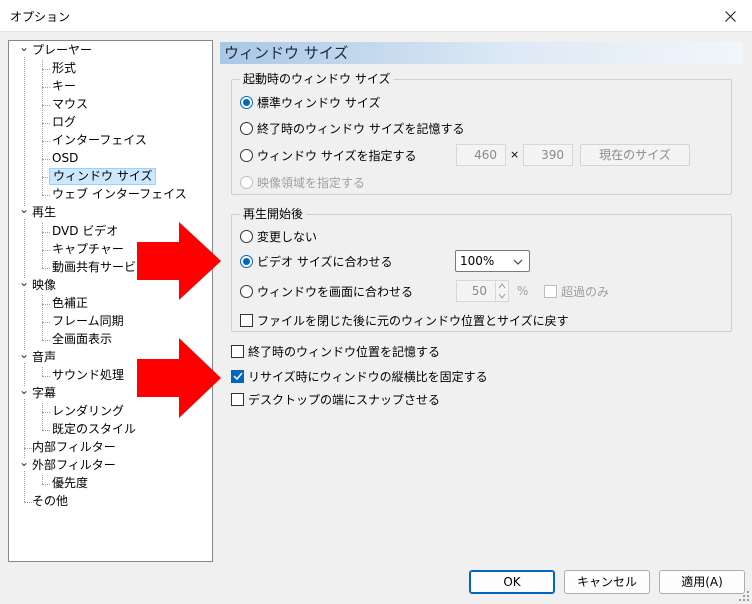 The width and height of the screenshot is (752, 604). Describe the element at coordinates (74, 447) in the screenshot. I see `tree-item: 内部フィルター` at that location.